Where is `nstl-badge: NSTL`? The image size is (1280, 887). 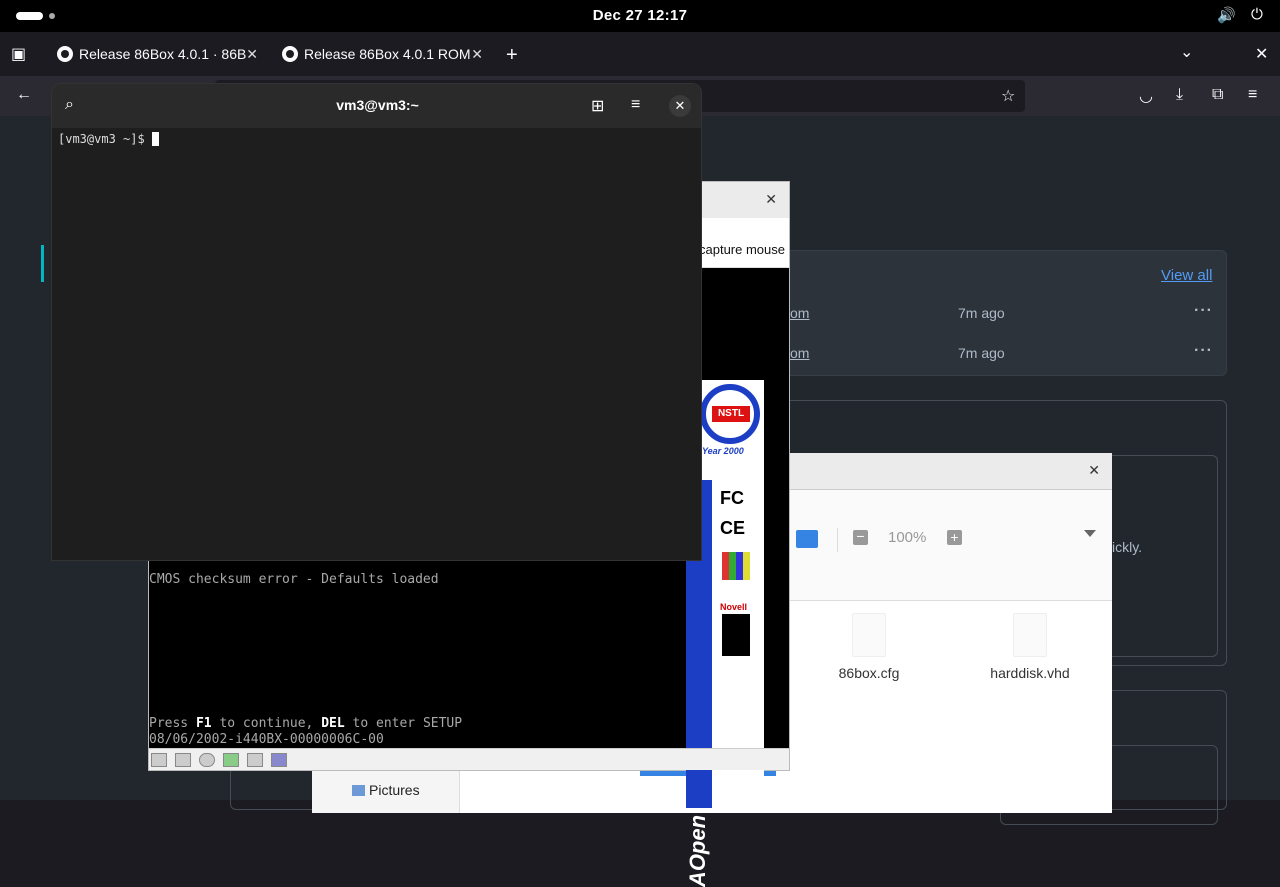 nstl-badge: NSTL is located at coordinates (730, 414).